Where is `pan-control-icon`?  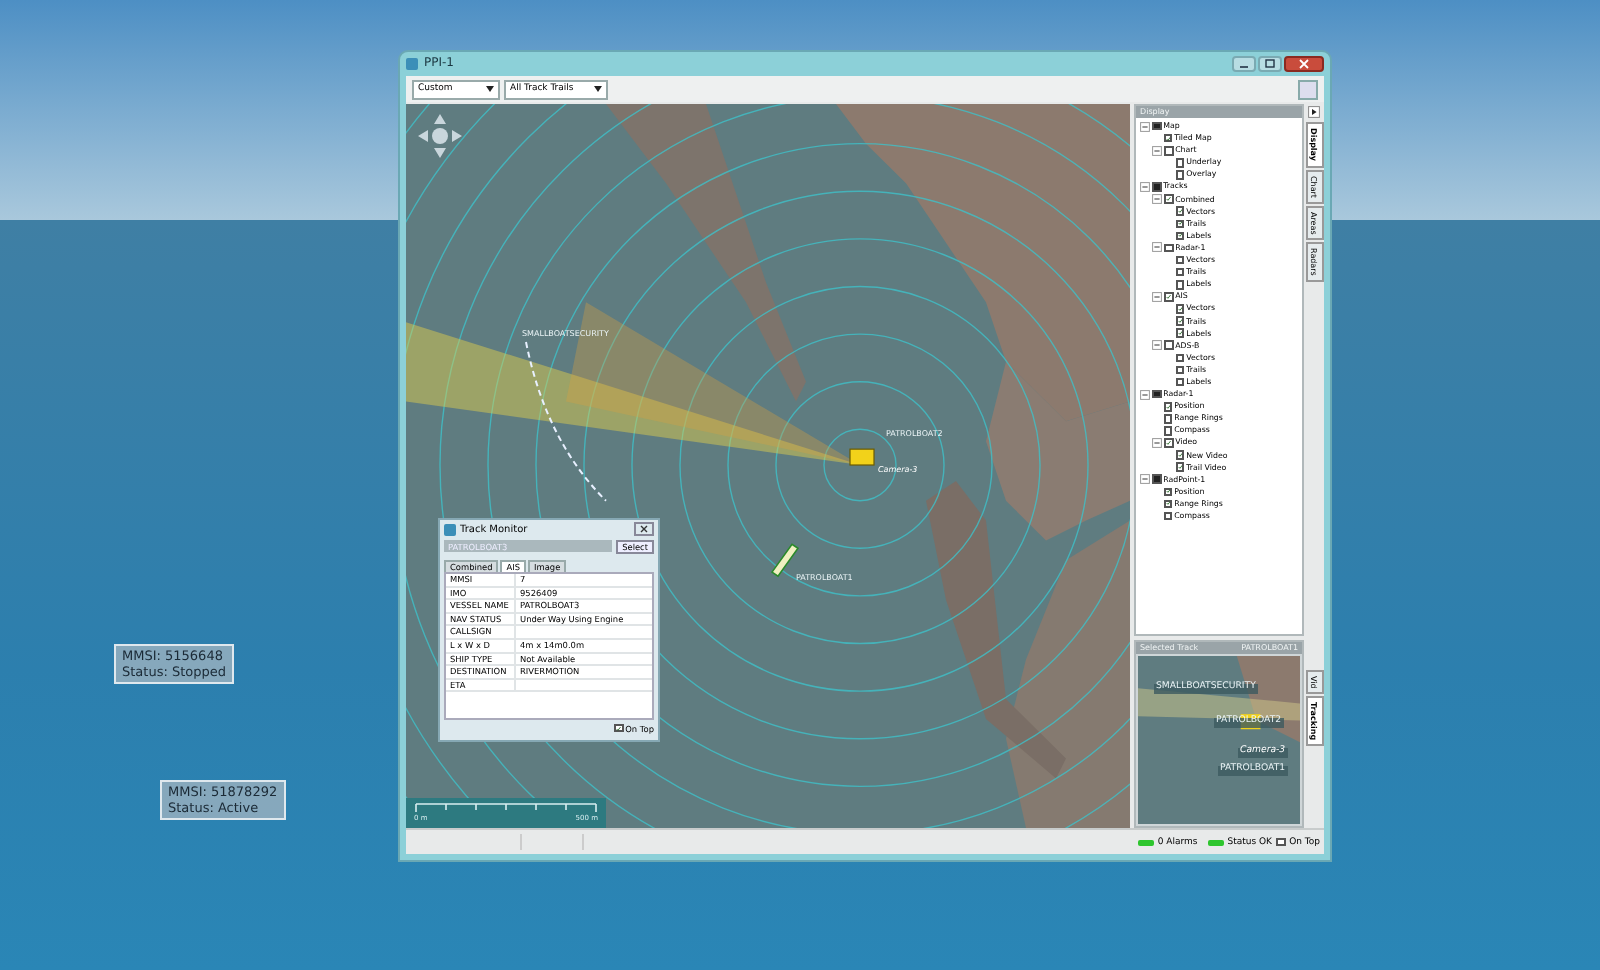 pan-control-icon is located at coordinates (440, 136).